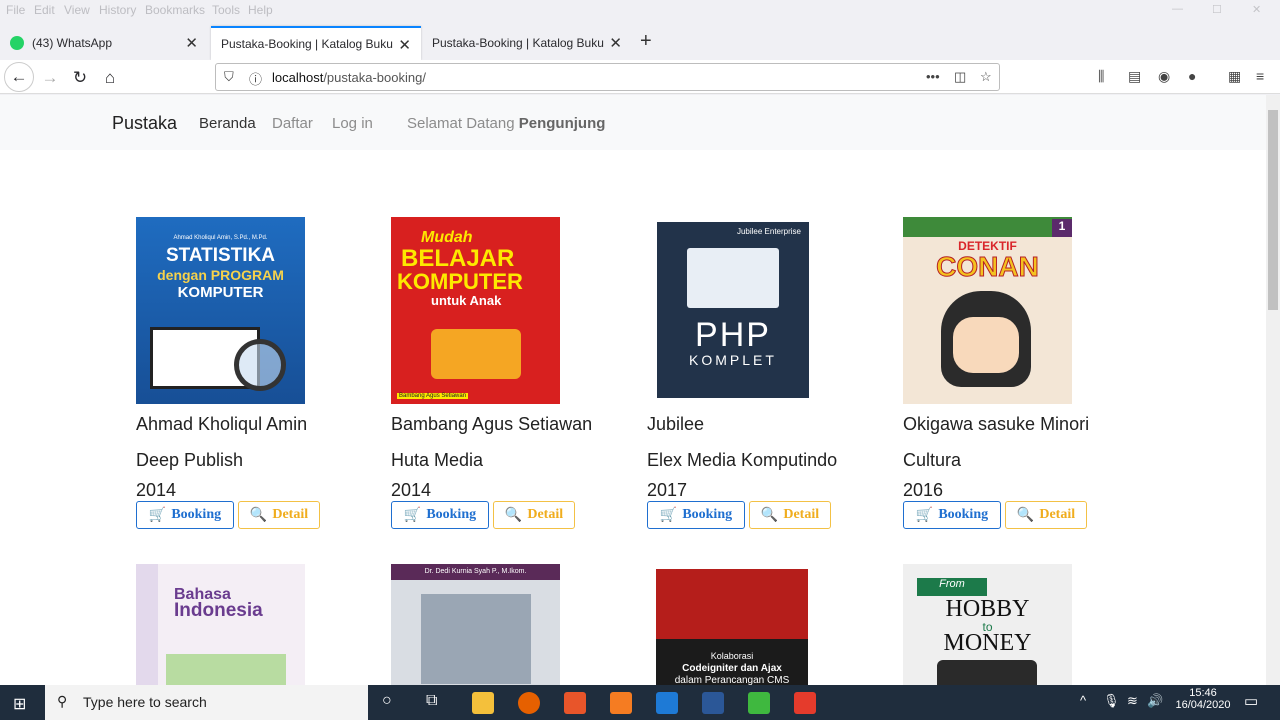 Image resolution: width=1280 pixels, height=720 pixels. What do you see at coordinates (1083, 700) in the screenshot?
I see `tray-chevron-icon: ^` at bounding box center [1083, 700].